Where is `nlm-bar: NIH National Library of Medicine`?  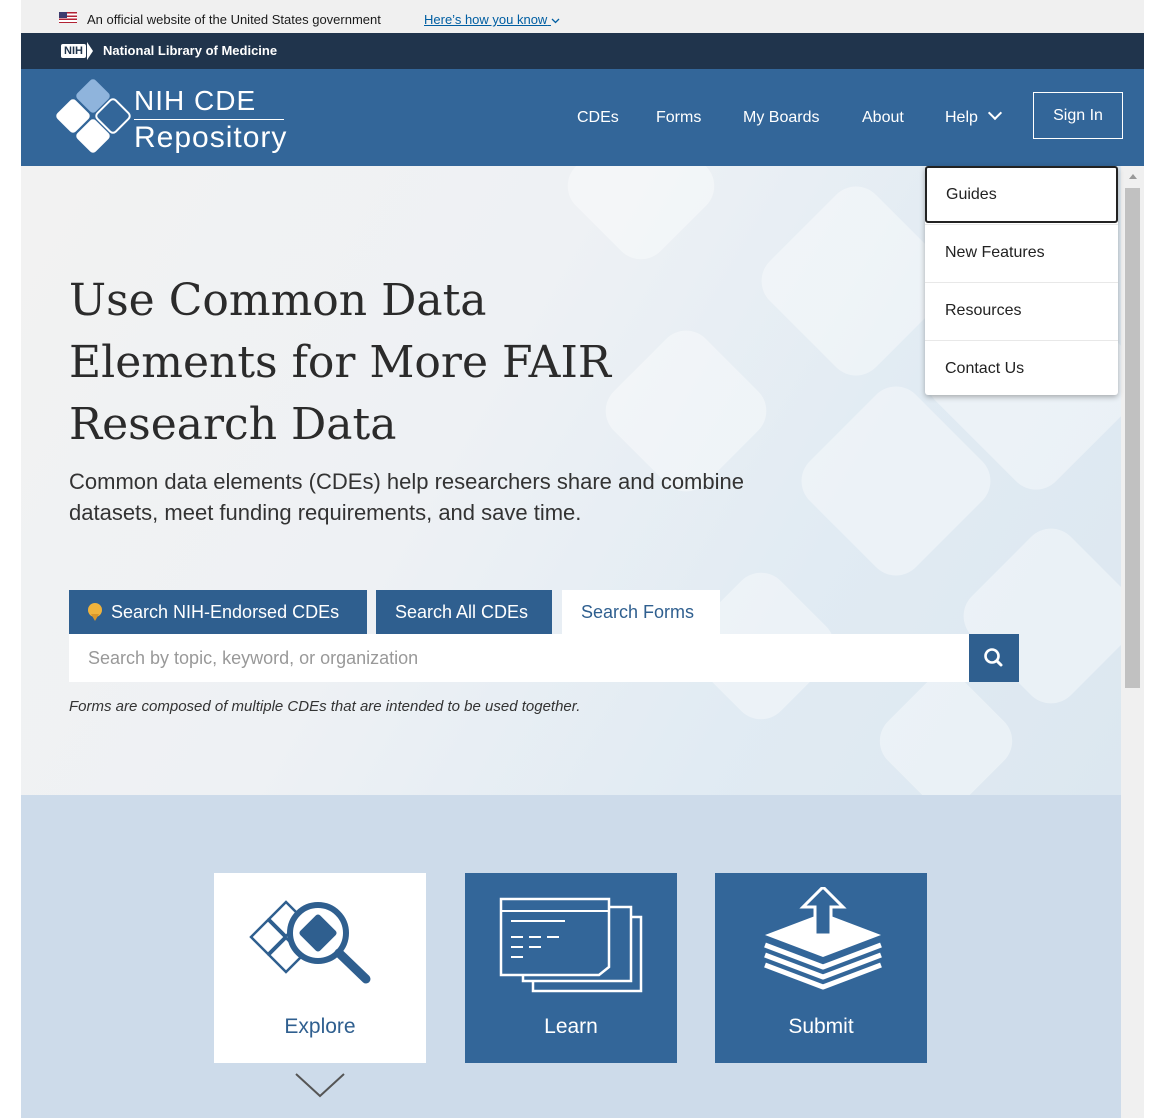
nlm-bar: NIH National Library of Medicine is located at coordinates (582, 51).